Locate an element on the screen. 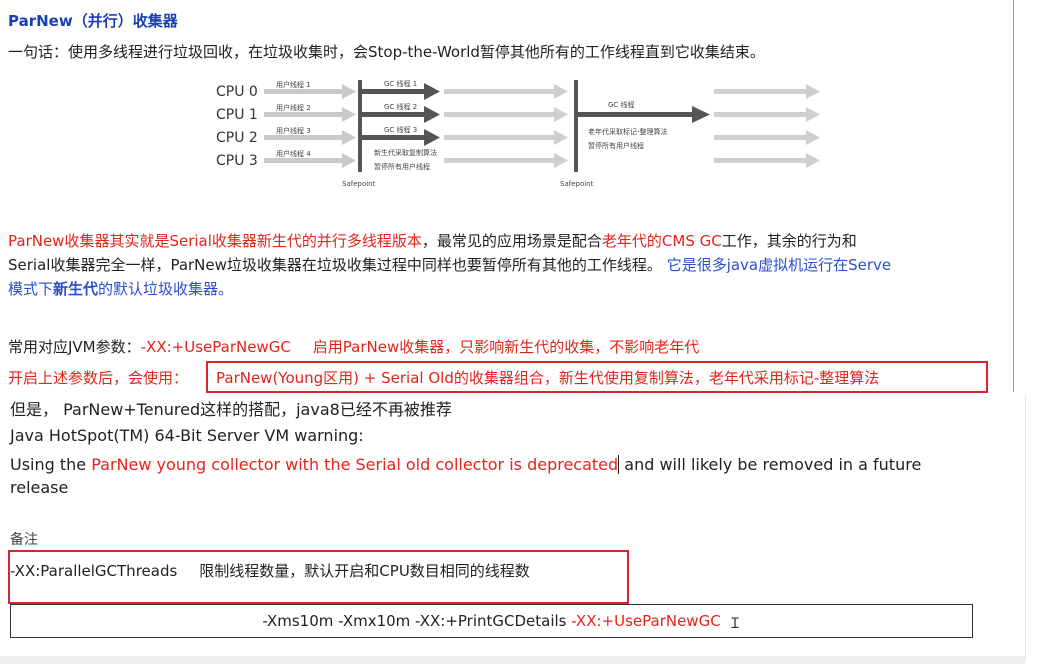 This screenshot has width=1063, height=664. note-line3-c: and will likely be removed in a future is located at coordinates (770, 464).